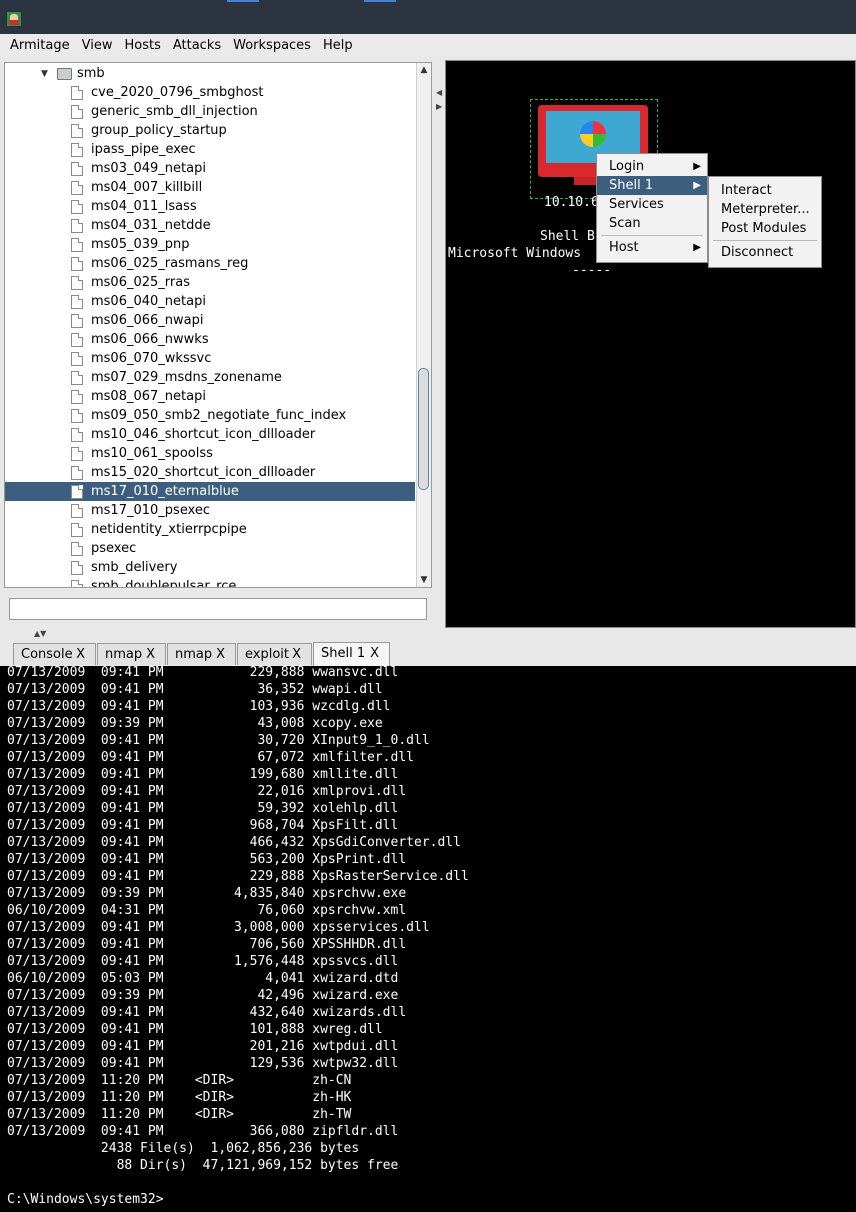 This screenshot has height=1212, width=856. I want to click on tree-item-module: ms17_010_psexec, so click(210, 510).